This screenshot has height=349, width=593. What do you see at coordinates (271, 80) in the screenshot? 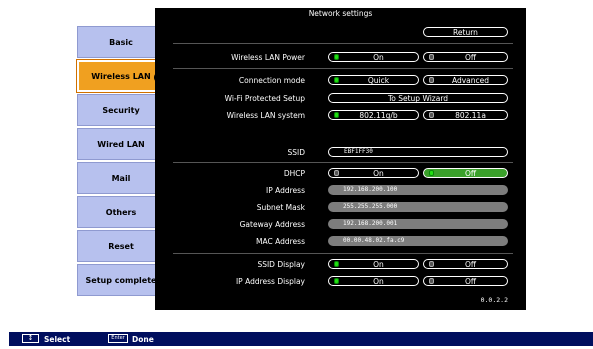
I see `connection-mode-label: Connection mode` at bounding box center [271, 80].